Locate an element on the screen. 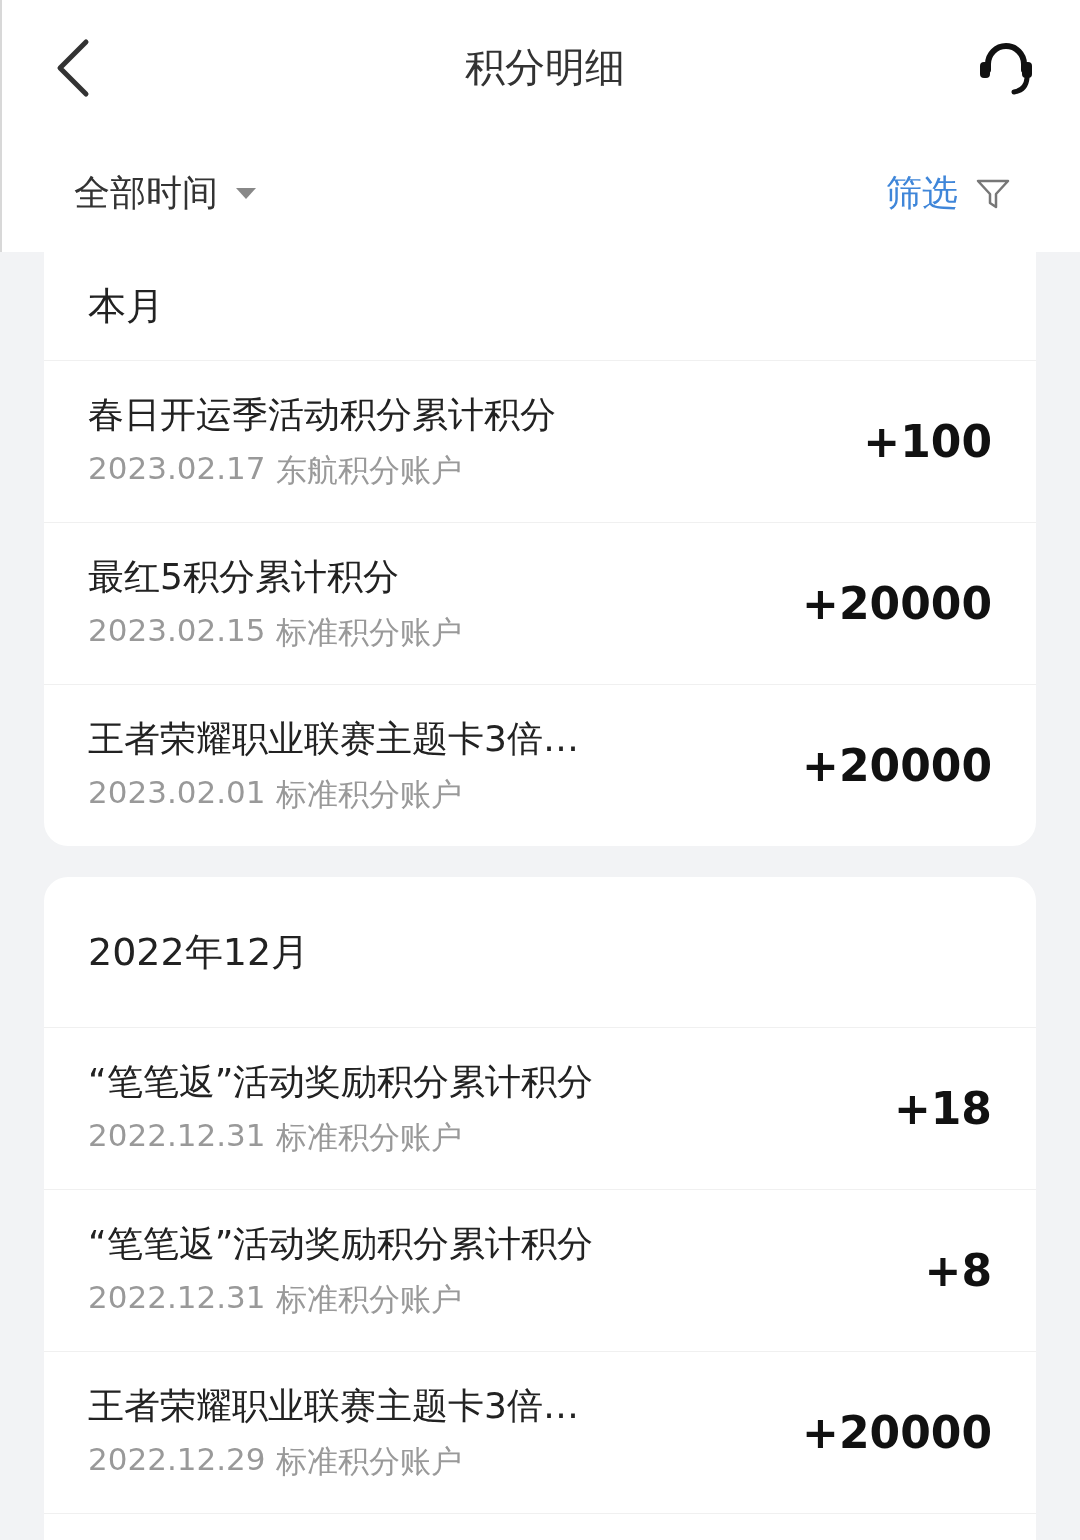 The image size is (1080, 1540). account-name: 东航积分账户 is located at coordinates (368, 470).